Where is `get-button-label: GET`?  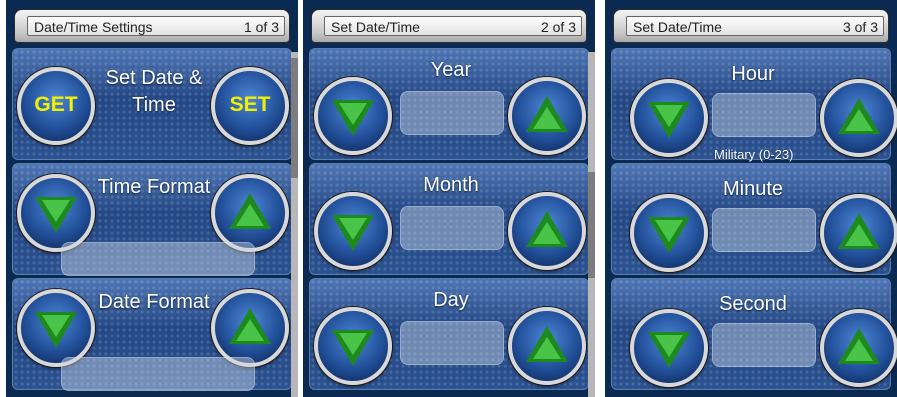 get-button-label: GET is located at coordinates (56, 104).